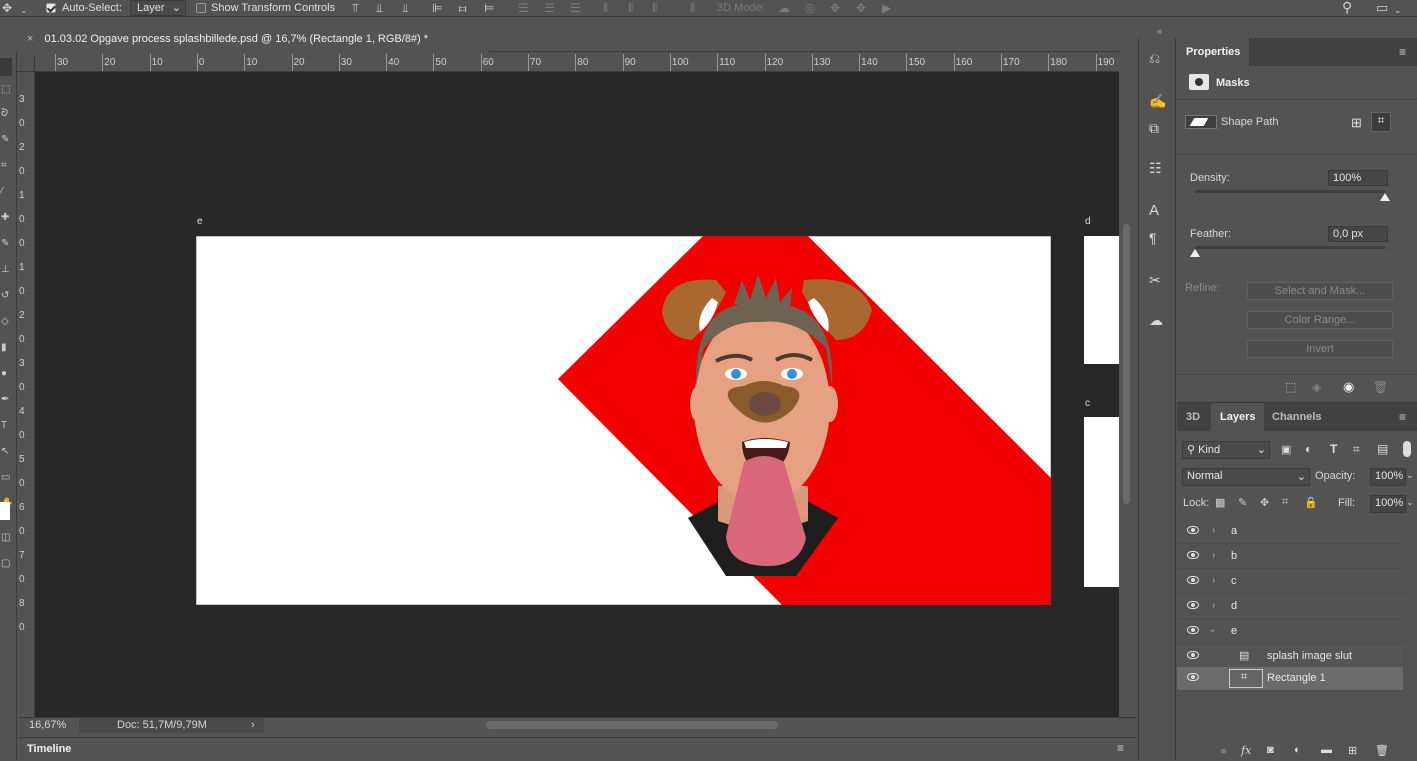 The image size is (1417, 761). Describe the element at coordinates (835, 8) in the screenshot. I see `3d-drag-icon: ✥` at that location.